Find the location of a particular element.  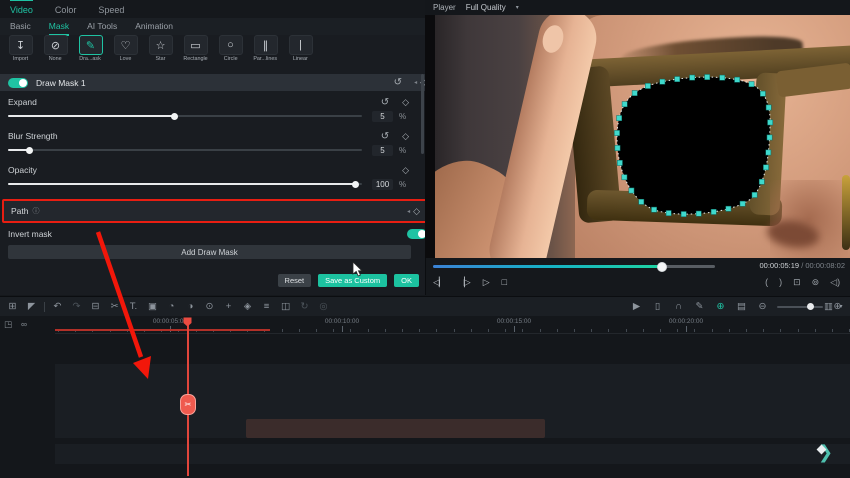

snapshot-icon: ⊚ is located at coordinates (816, 282).